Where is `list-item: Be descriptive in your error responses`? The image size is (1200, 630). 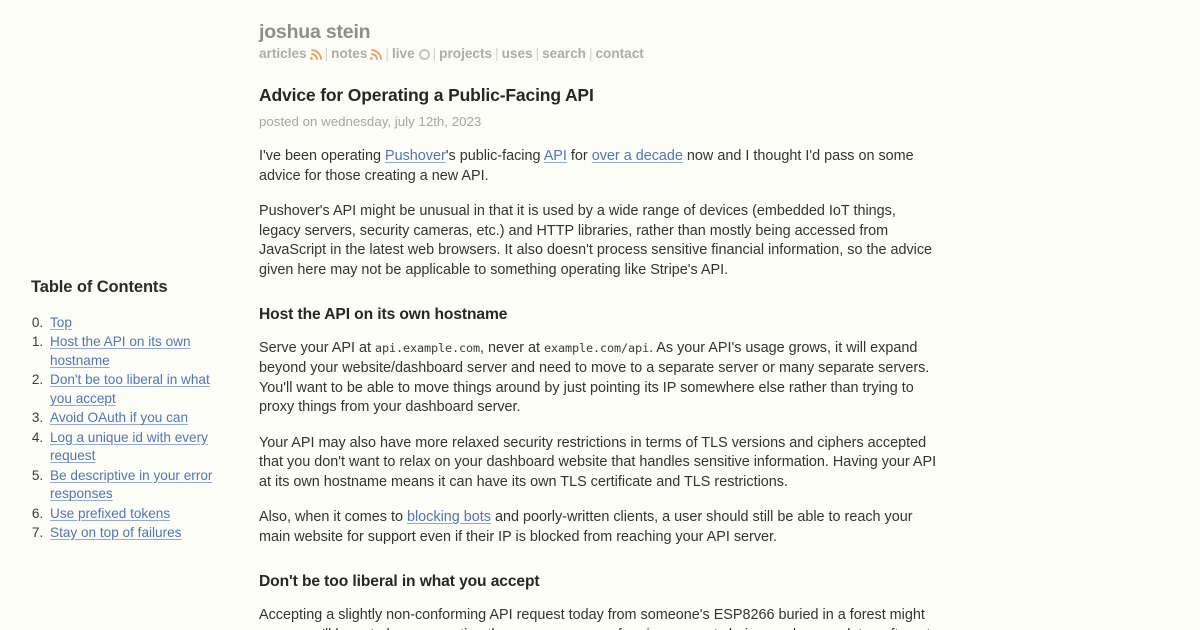
list-item: Be descriptive in your error responses is located at coordinates (139, 486).